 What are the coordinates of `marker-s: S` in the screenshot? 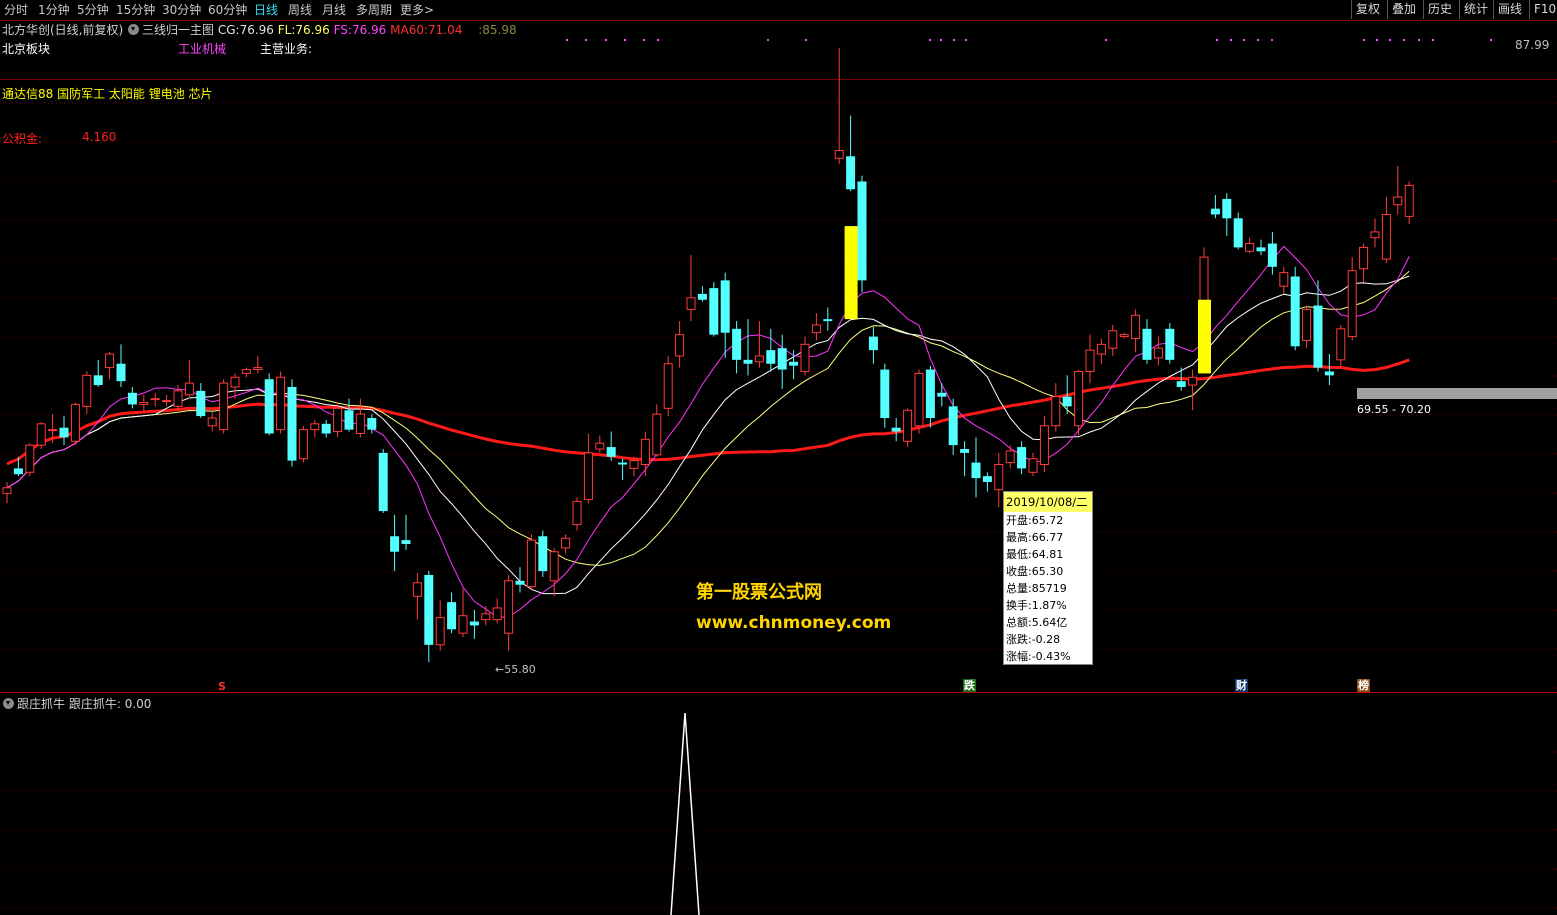 It's located at (222, 686).